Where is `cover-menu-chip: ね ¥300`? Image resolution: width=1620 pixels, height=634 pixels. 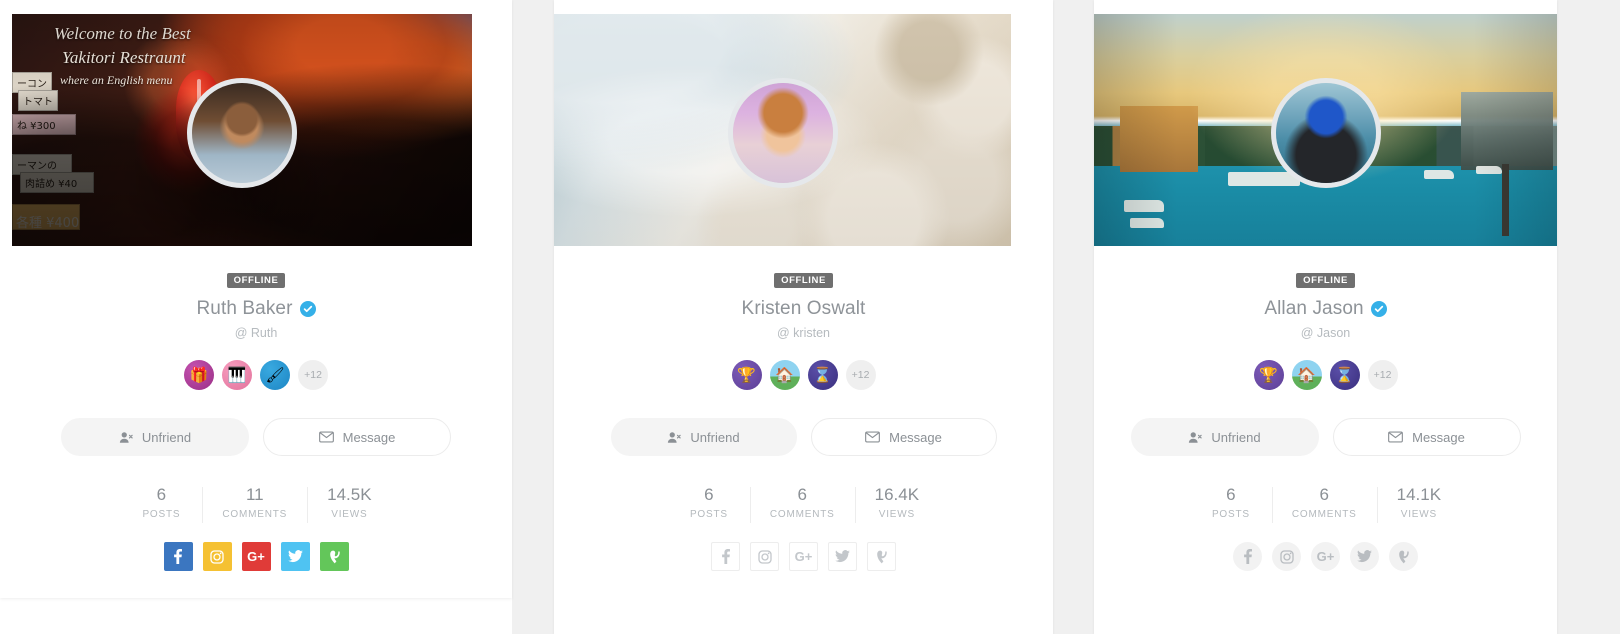 cover-menu-chip: ね ¥300 is located at coordinates (44, 124).